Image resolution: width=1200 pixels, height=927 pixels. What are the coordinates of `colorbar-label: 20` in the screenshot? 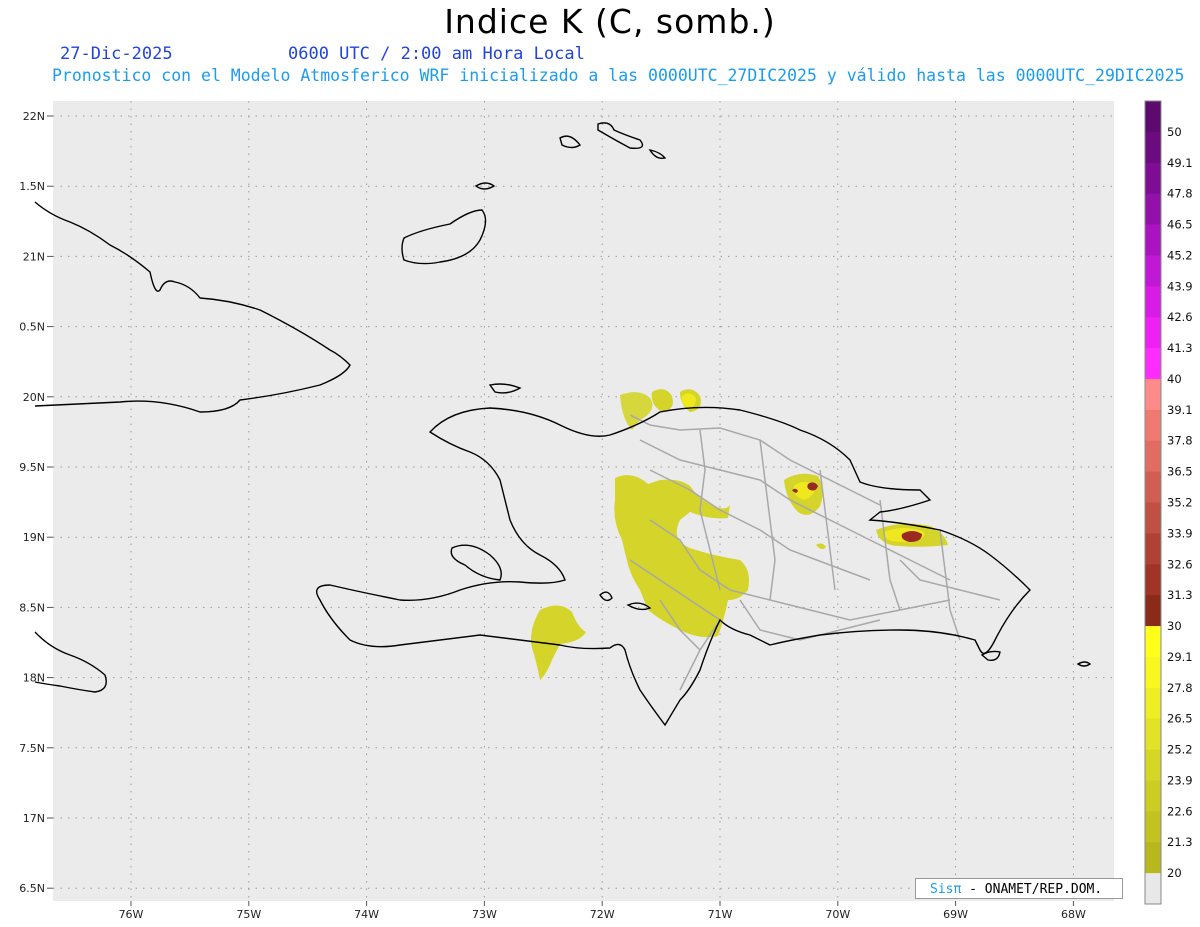 It's located at (1174, 873).